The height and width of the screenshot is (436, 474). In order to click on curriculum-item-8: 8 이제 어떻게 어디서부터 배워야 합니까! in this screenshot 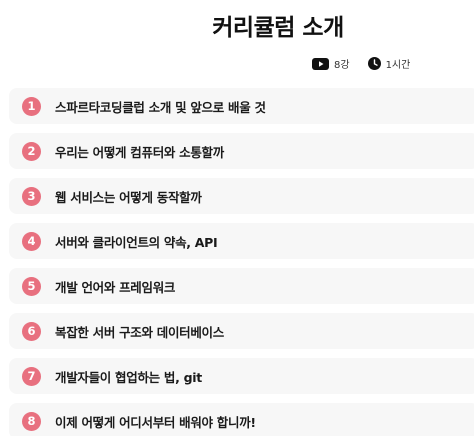, I will do `click(241, 419)`.